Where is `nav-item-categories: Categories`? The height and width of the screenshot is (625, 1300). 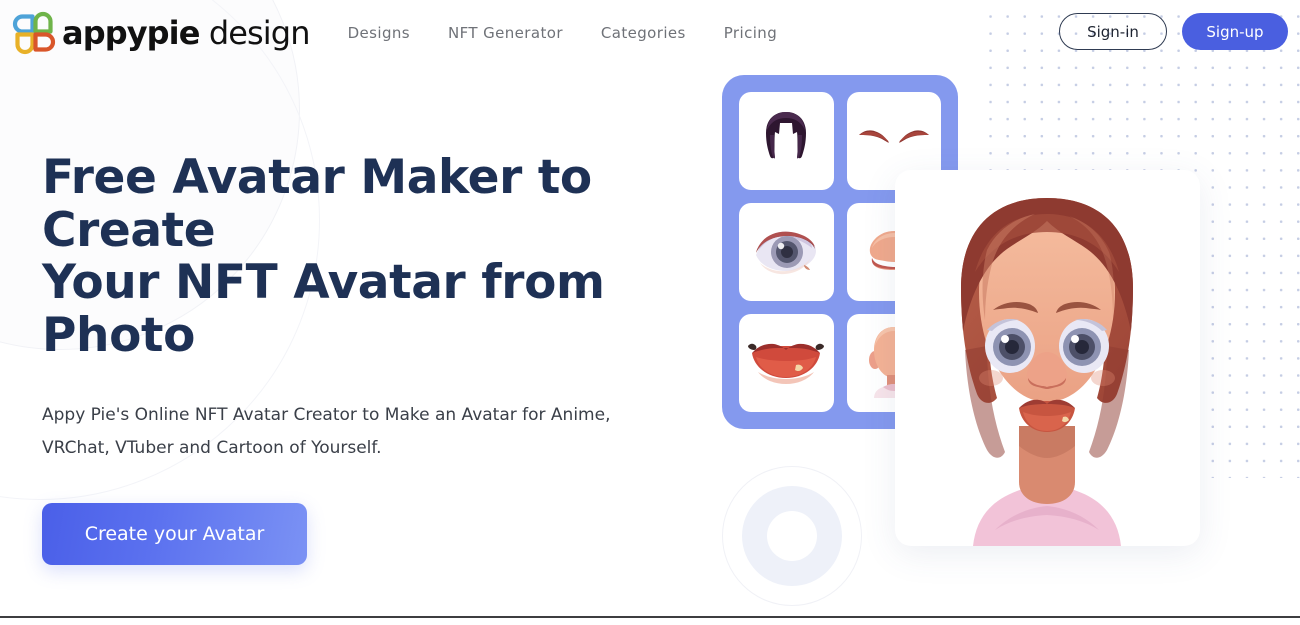
nav-item-categories: Categories is located at coordinates (643, 33).